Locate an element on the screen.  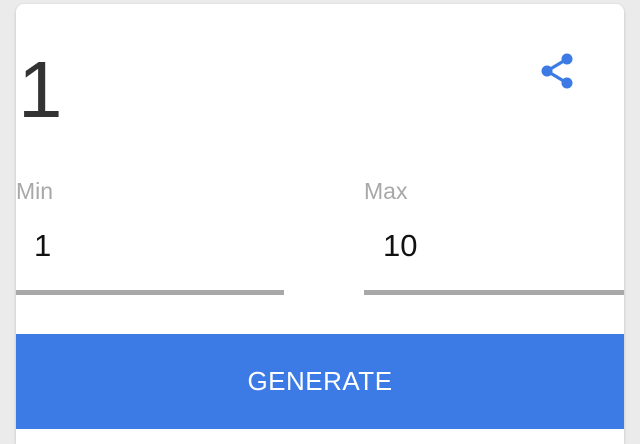
max-label: Max is located at coordinates (386, 191).